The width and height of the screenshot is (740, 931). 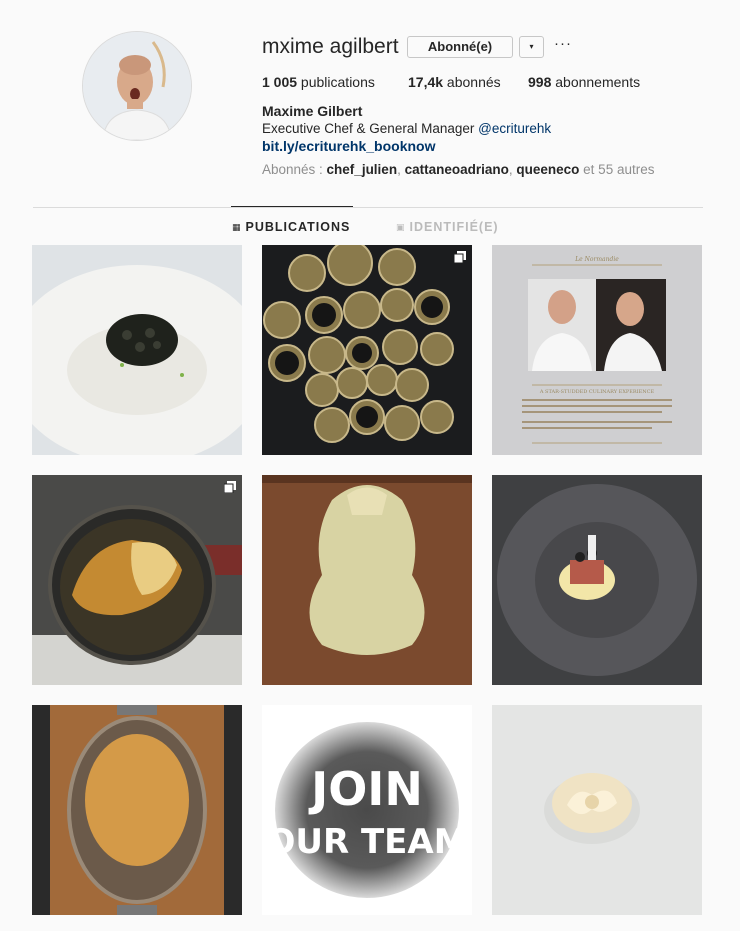 I want to click on post-tile-plated-dish, so click(x=597, y=580).